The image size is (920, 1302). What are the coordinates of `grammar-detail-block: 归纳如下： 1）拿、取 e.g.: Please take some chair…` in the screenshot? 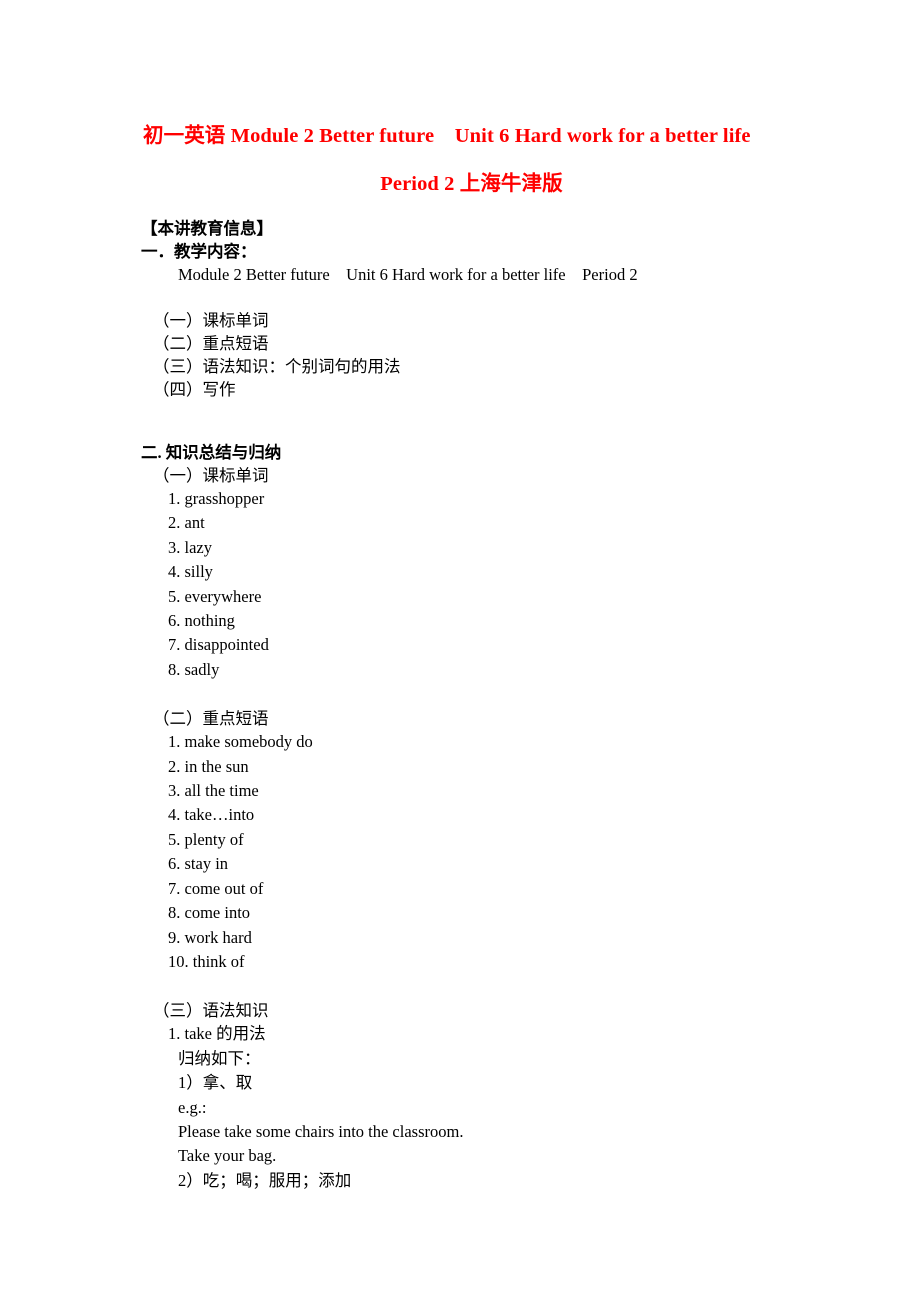 It's located at (471, 1120).